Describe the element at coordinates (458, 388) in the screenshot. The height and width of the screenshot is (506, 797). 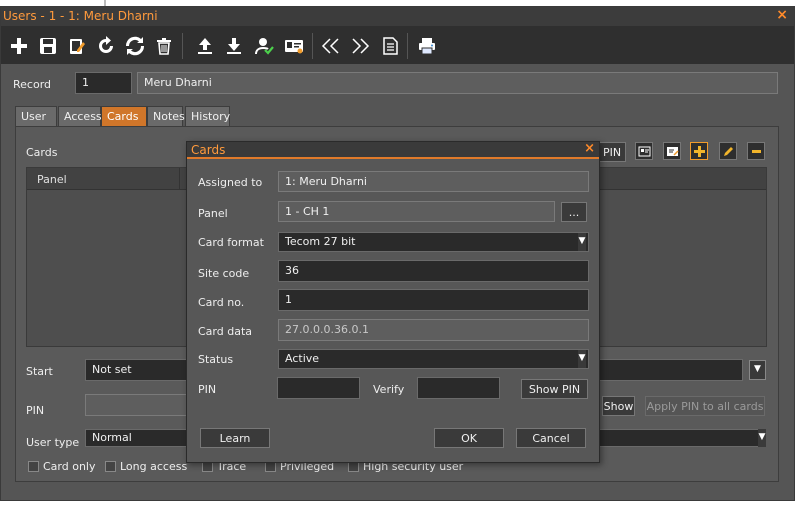
I see `verify-field` at that location.